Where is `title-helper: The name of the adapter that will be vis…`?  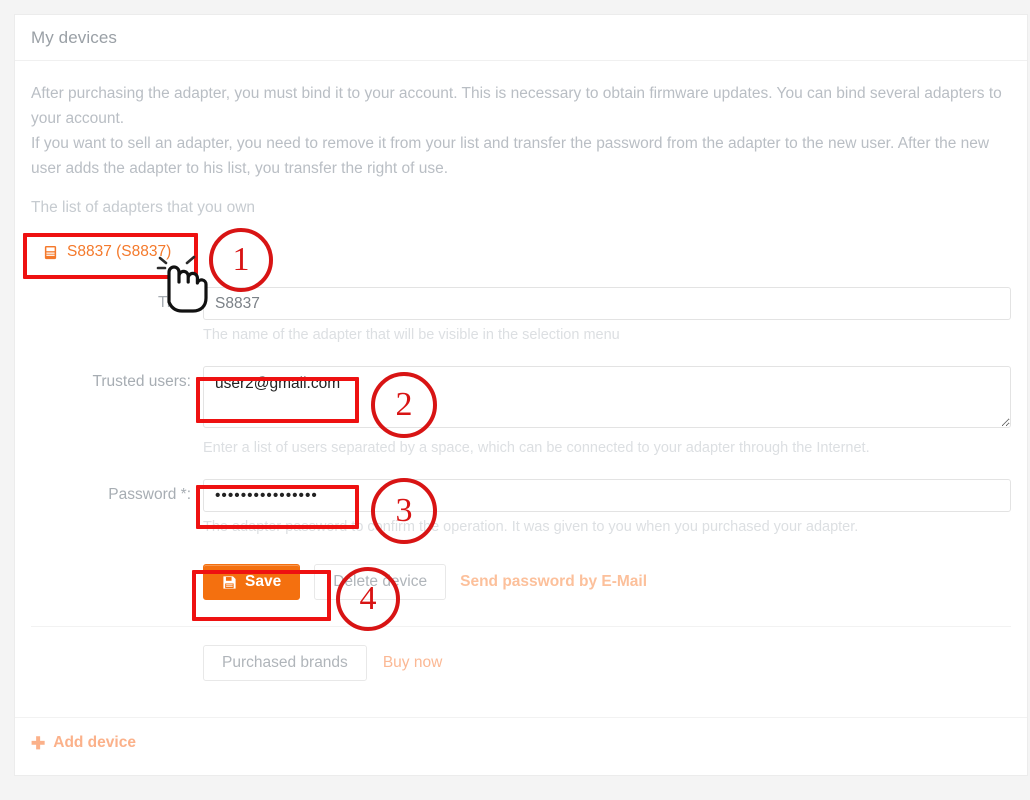
title-helper: The name of the adapter that will be vis… is located at coordinates (411, 335).